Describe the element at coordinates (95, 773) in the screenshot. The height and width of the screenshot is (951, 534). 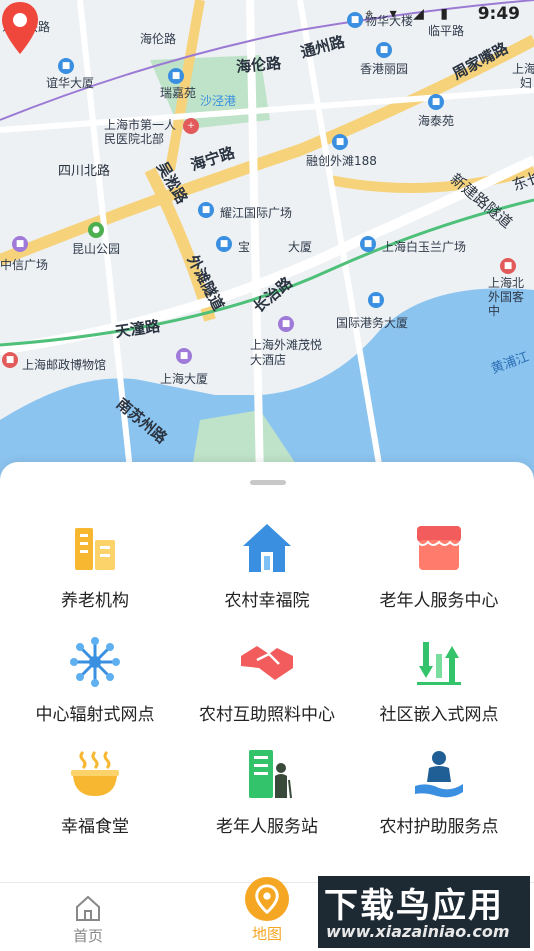
I see `bowl-icon` at that location.